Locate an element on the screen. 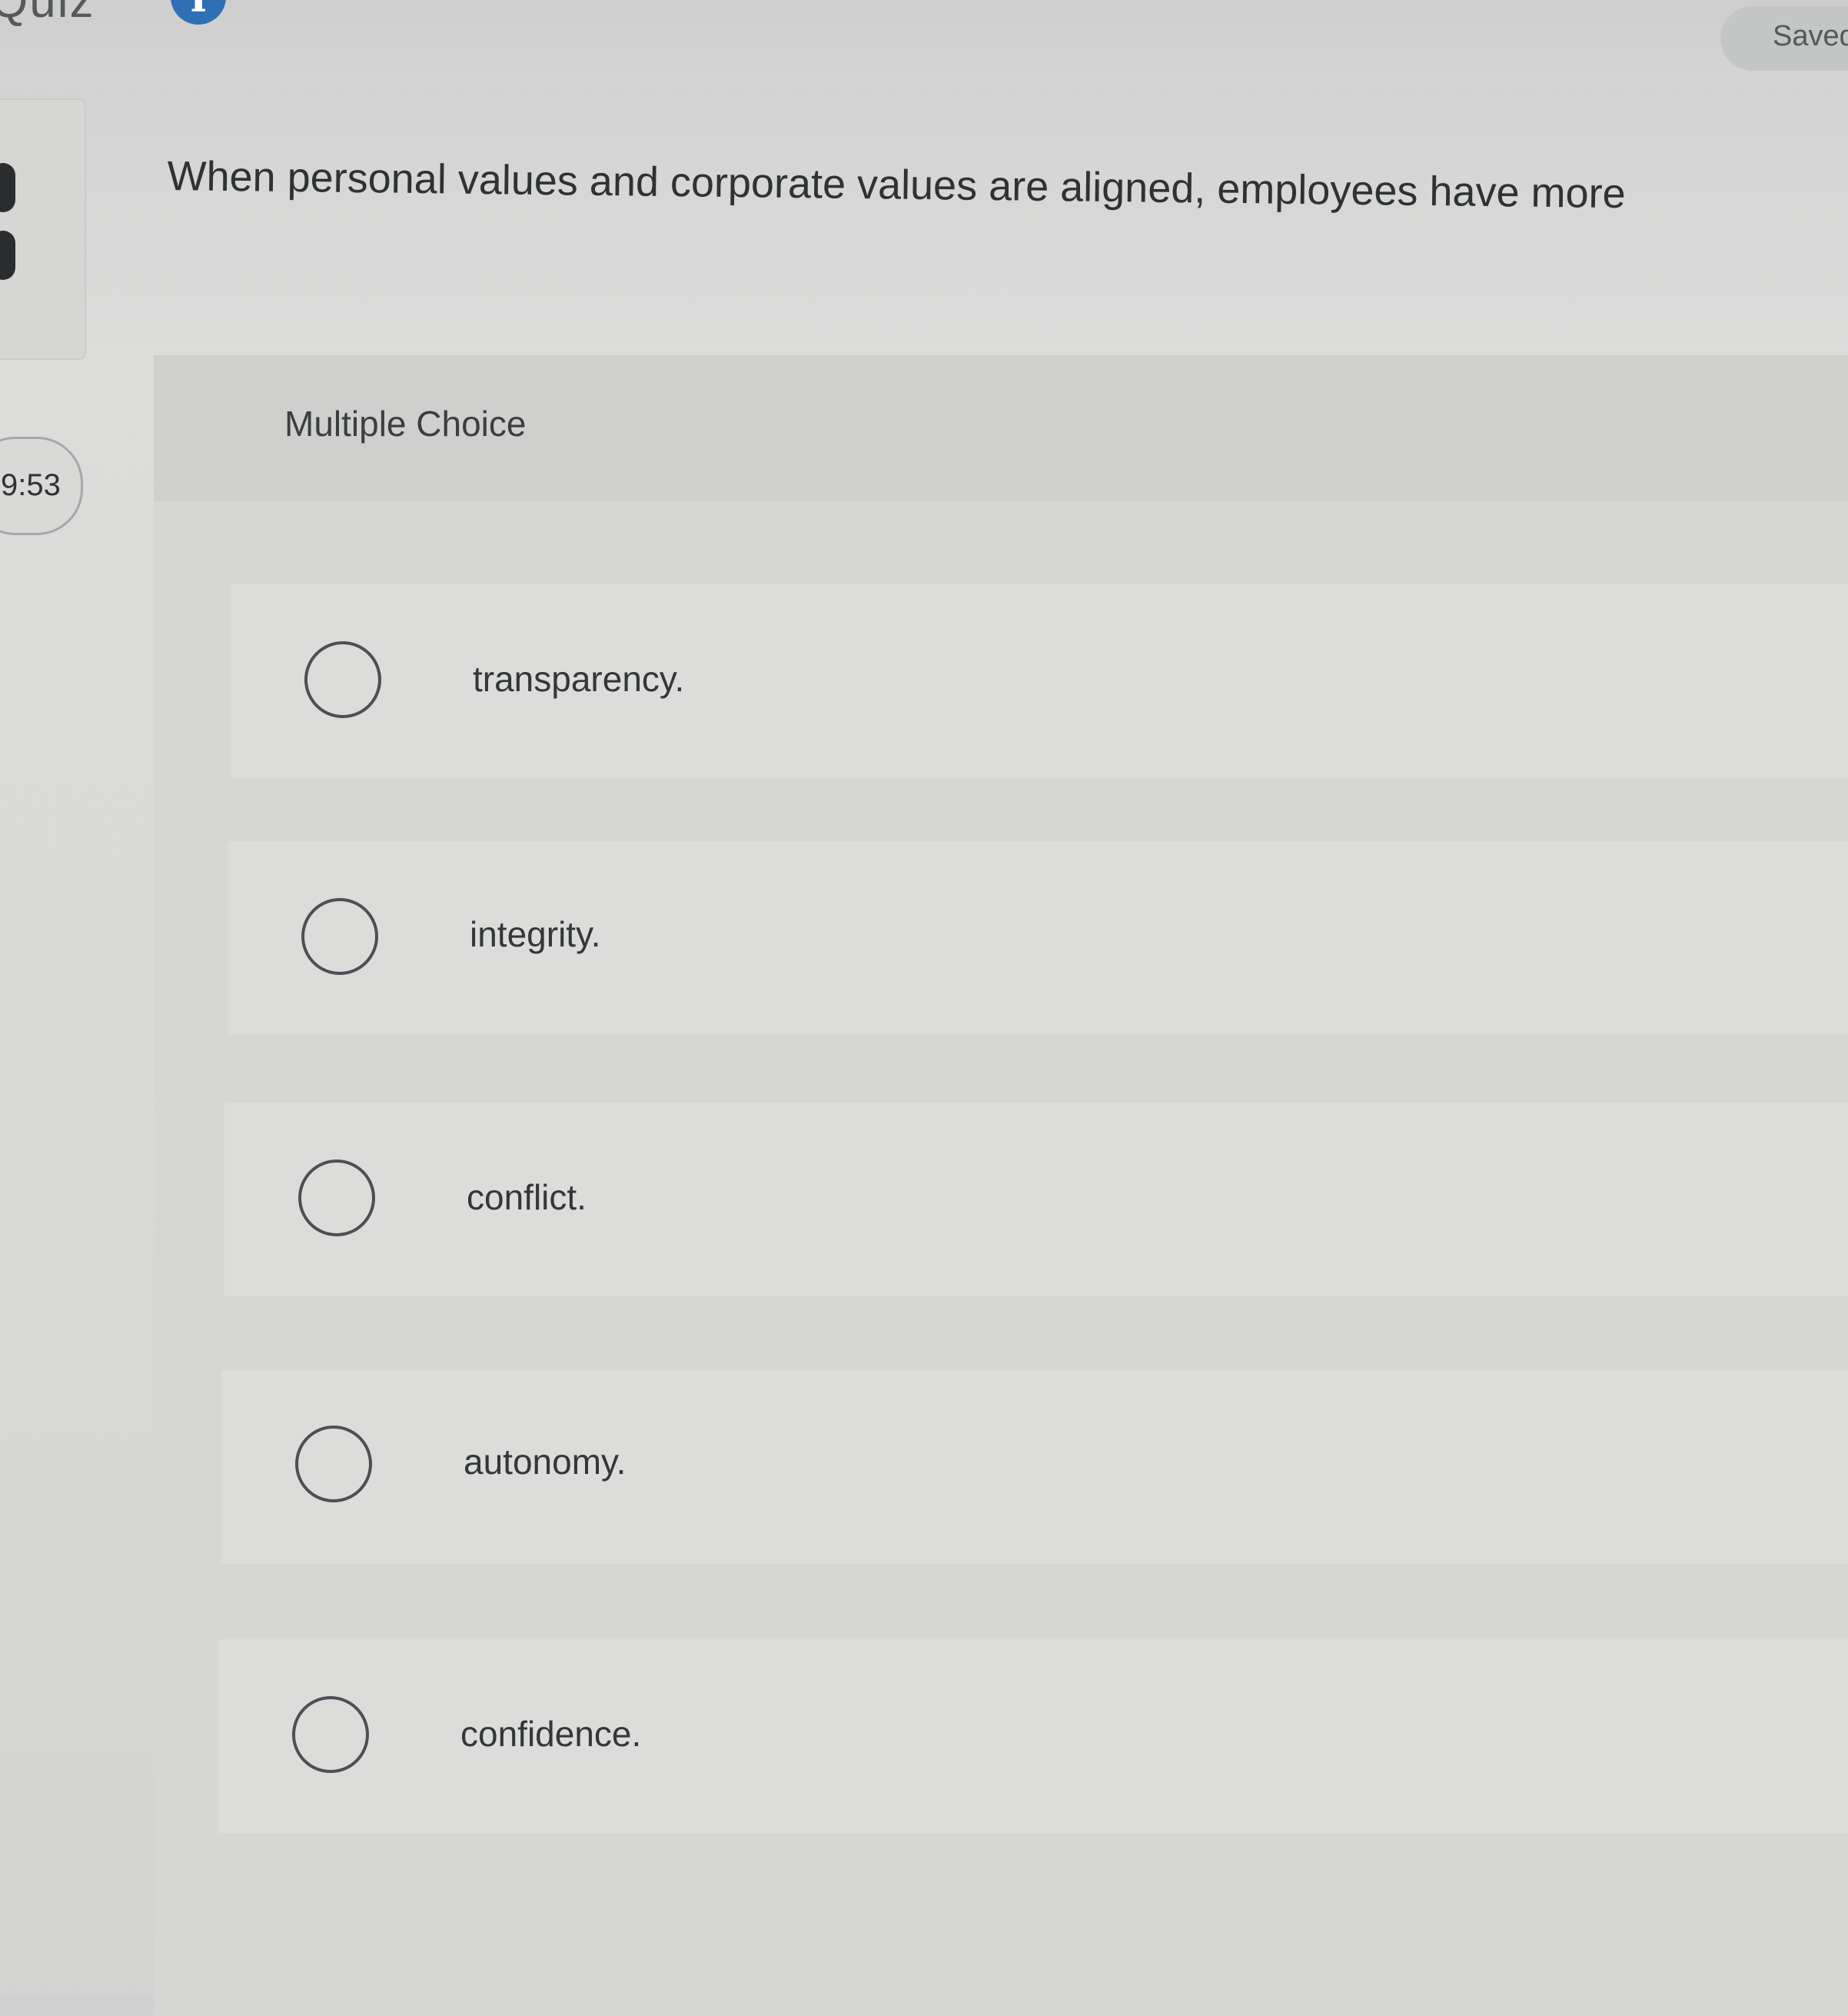 This screenshot has height=2016, width=1848. answer-option: transparency. is located at coordinates (1039, 681).